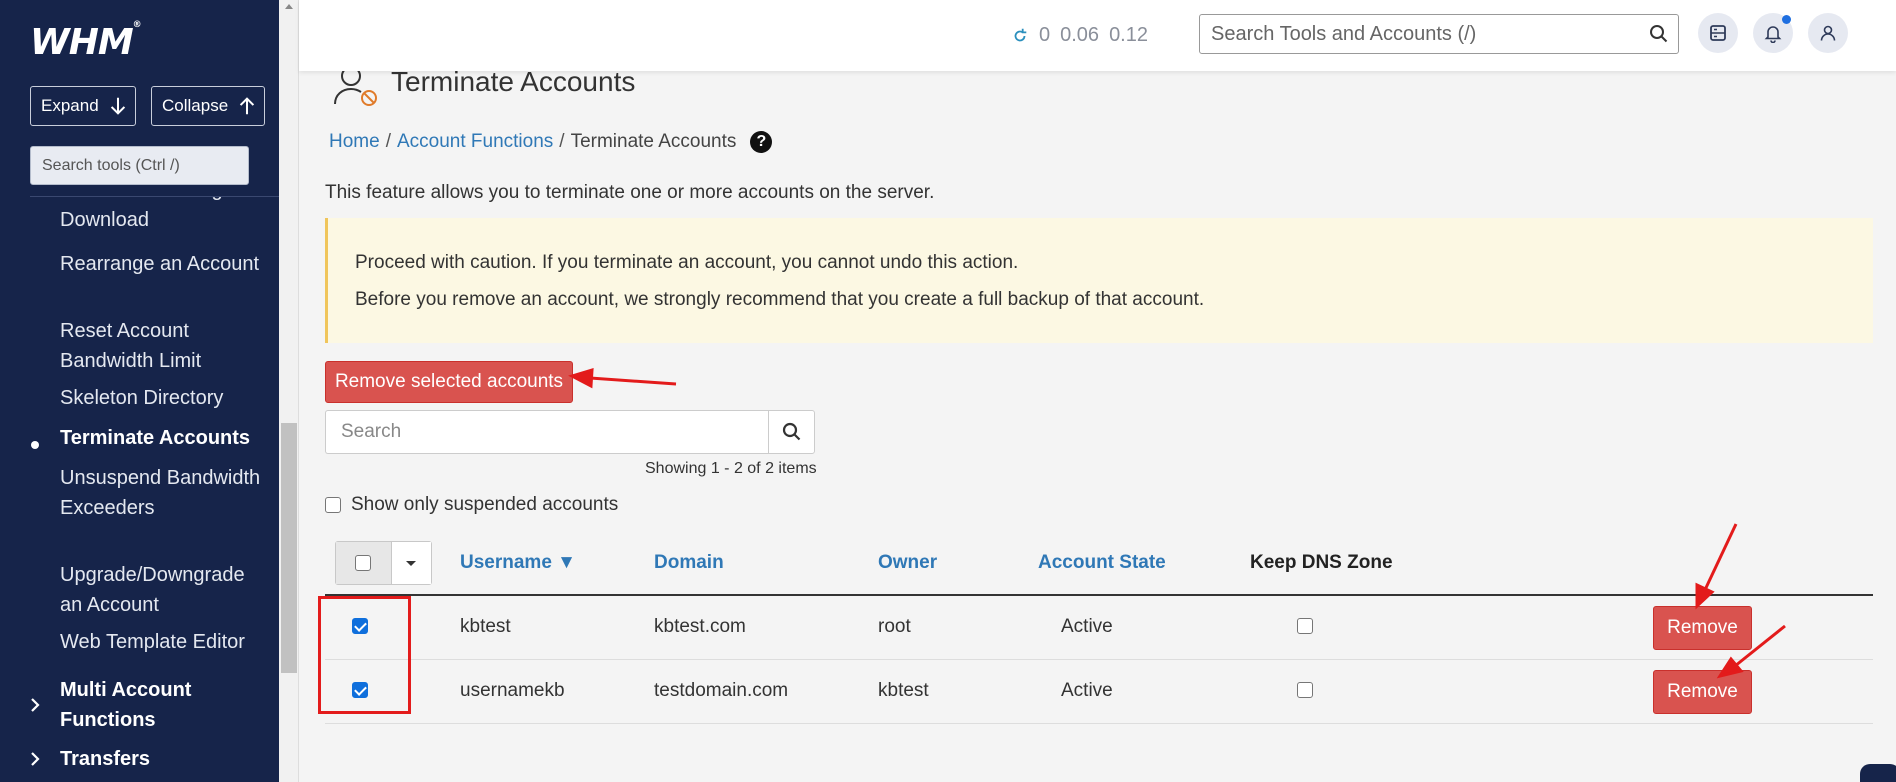  I want to click on expand-label: Expand, so click(70, 105).